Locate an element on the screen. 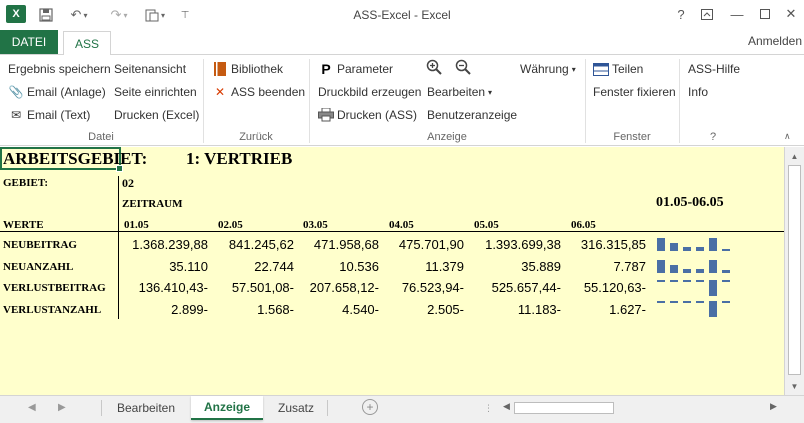 This screenshot has width=804, height=423. sheet-title-prefix: ARBEITSGEBIET: is located at coordinates (75, 159).